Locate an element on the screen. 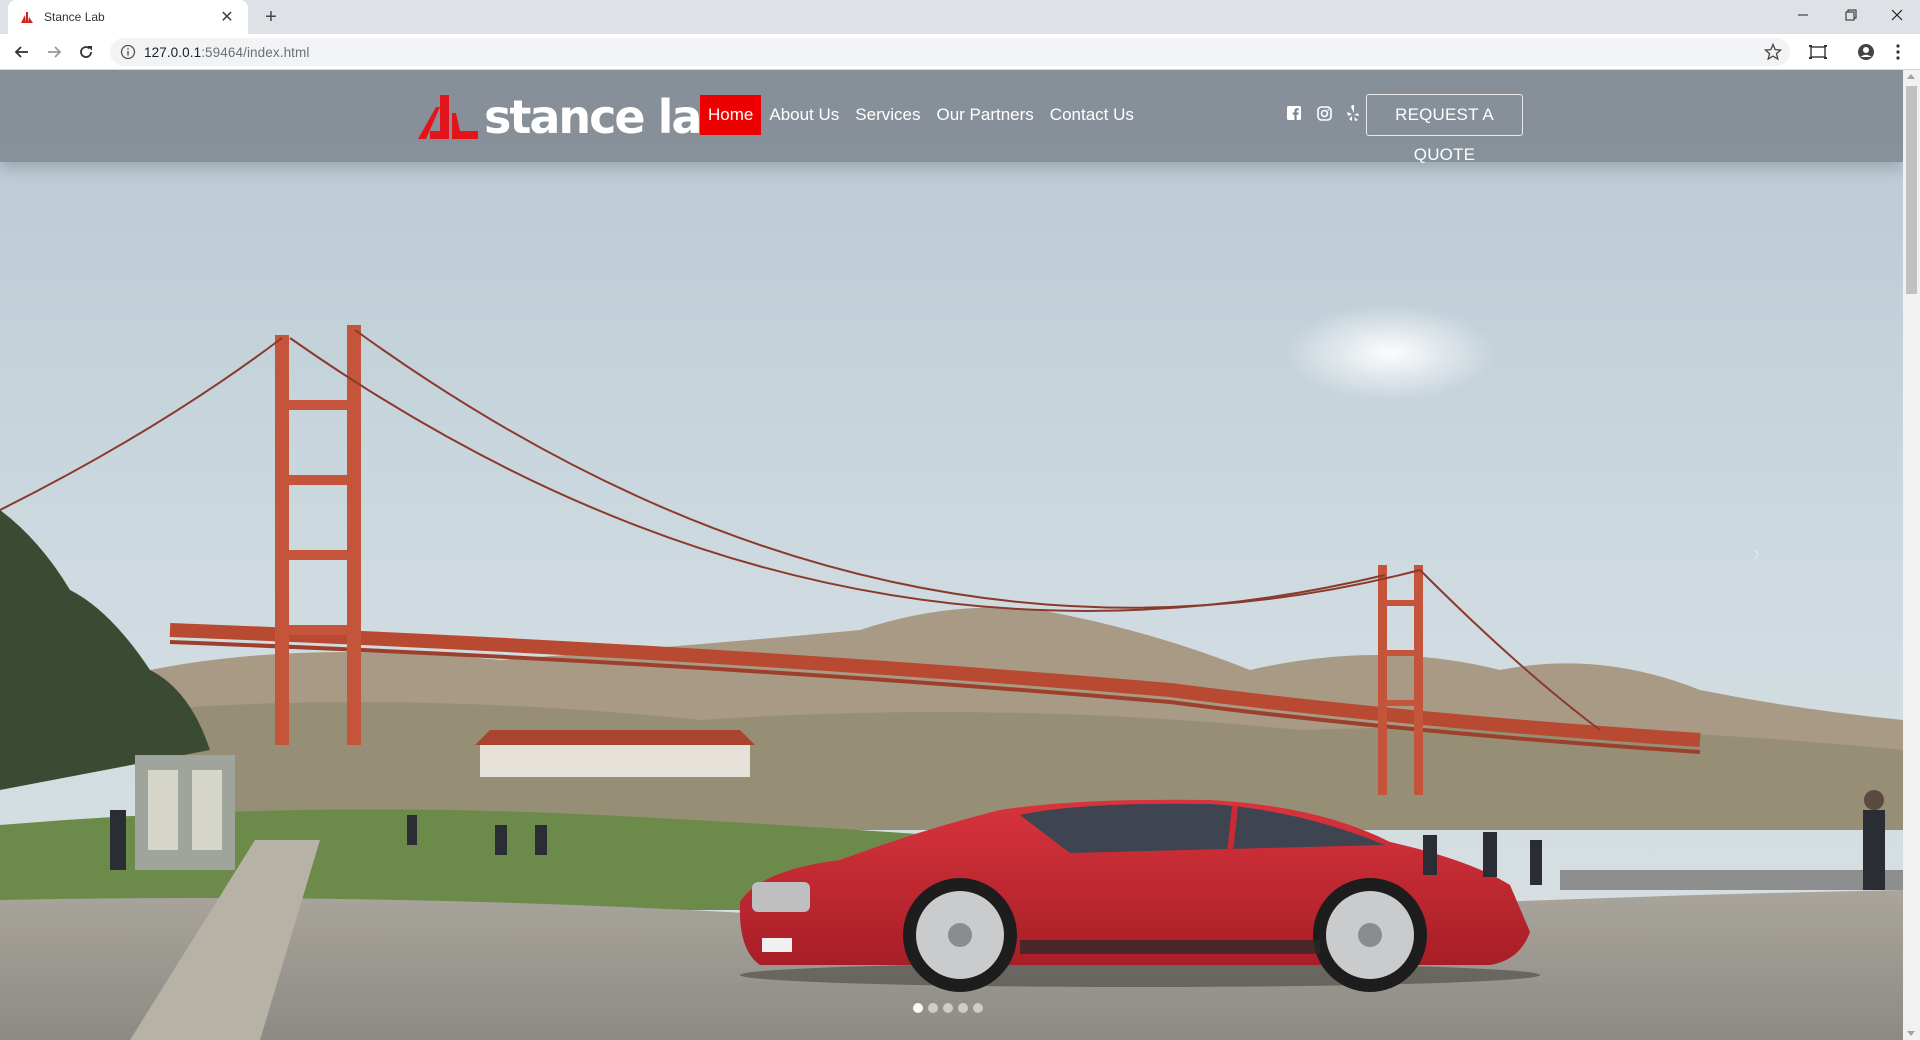 Image resolution: width=1920 pixels, height=1040 pixels. address-bar: 127.0.0.1:59464/index.html is located at coordinates (950, 52).